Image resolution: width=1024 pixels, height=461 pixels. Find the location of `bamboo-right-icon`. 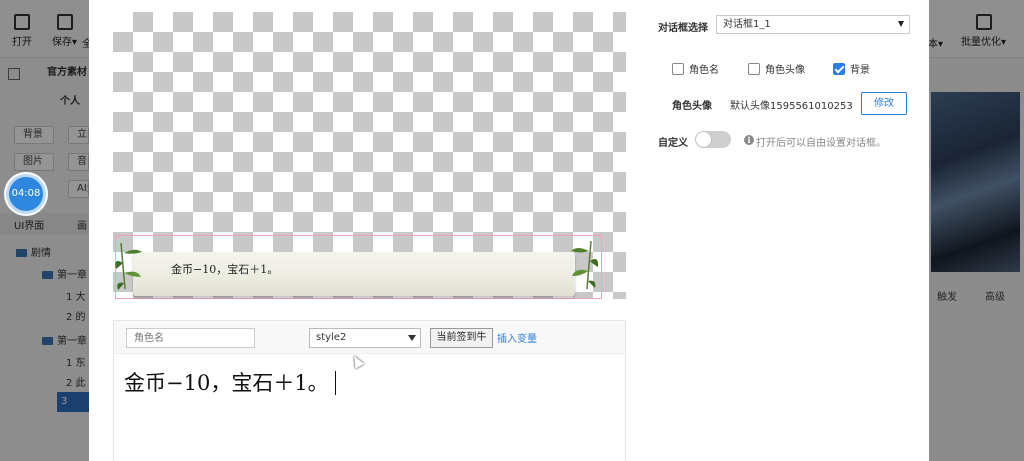

bamboo-right-icon is located at coordinates (585, 265).